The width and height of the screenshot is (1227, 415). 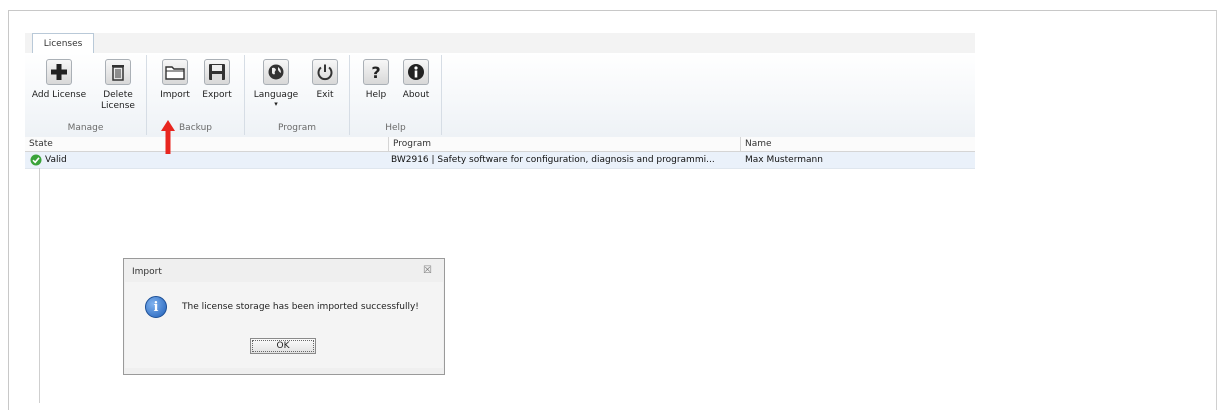 I want to click on check-icon, so click(x=36, y=160).